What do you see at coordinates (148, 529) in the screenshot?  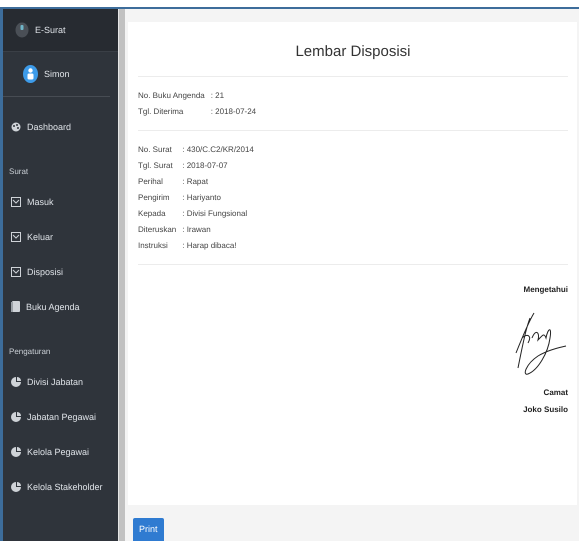 I see `print-button: Print` at bounding box center [148, 529].